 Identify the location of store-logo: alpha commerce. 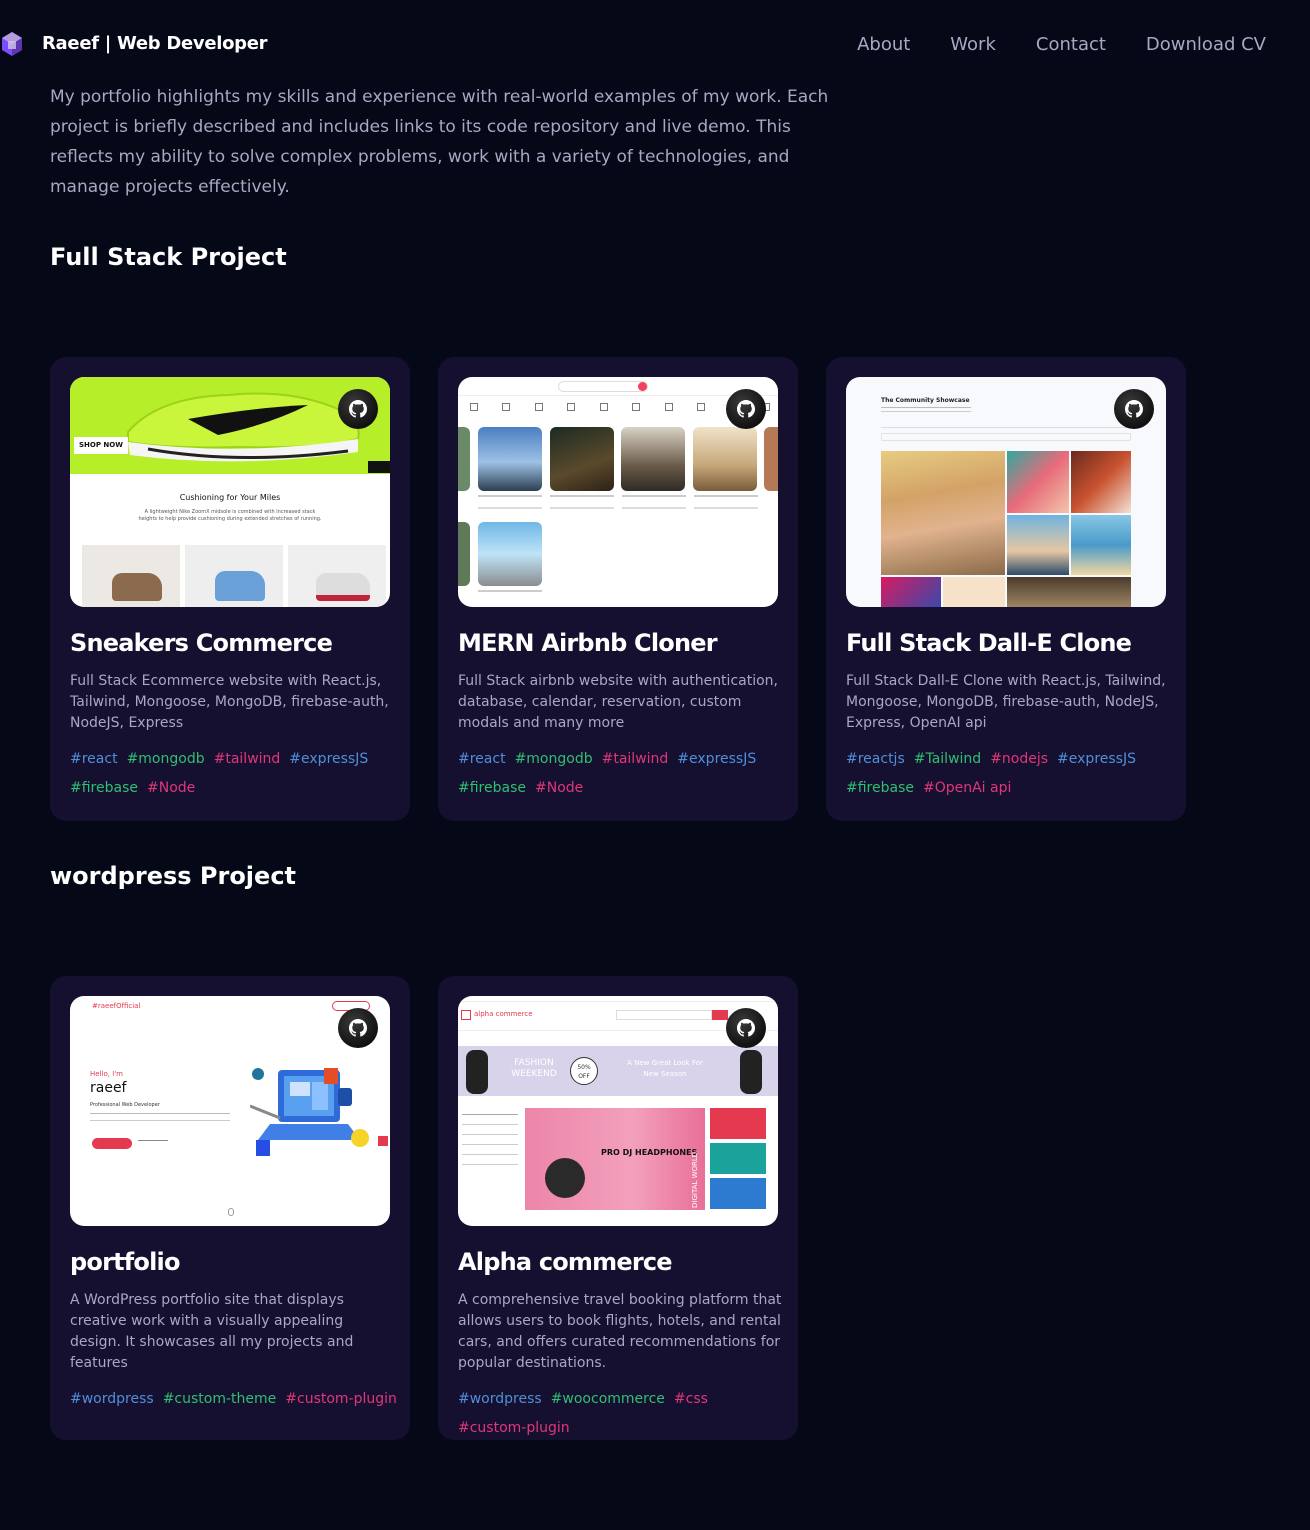
(503, 1014).